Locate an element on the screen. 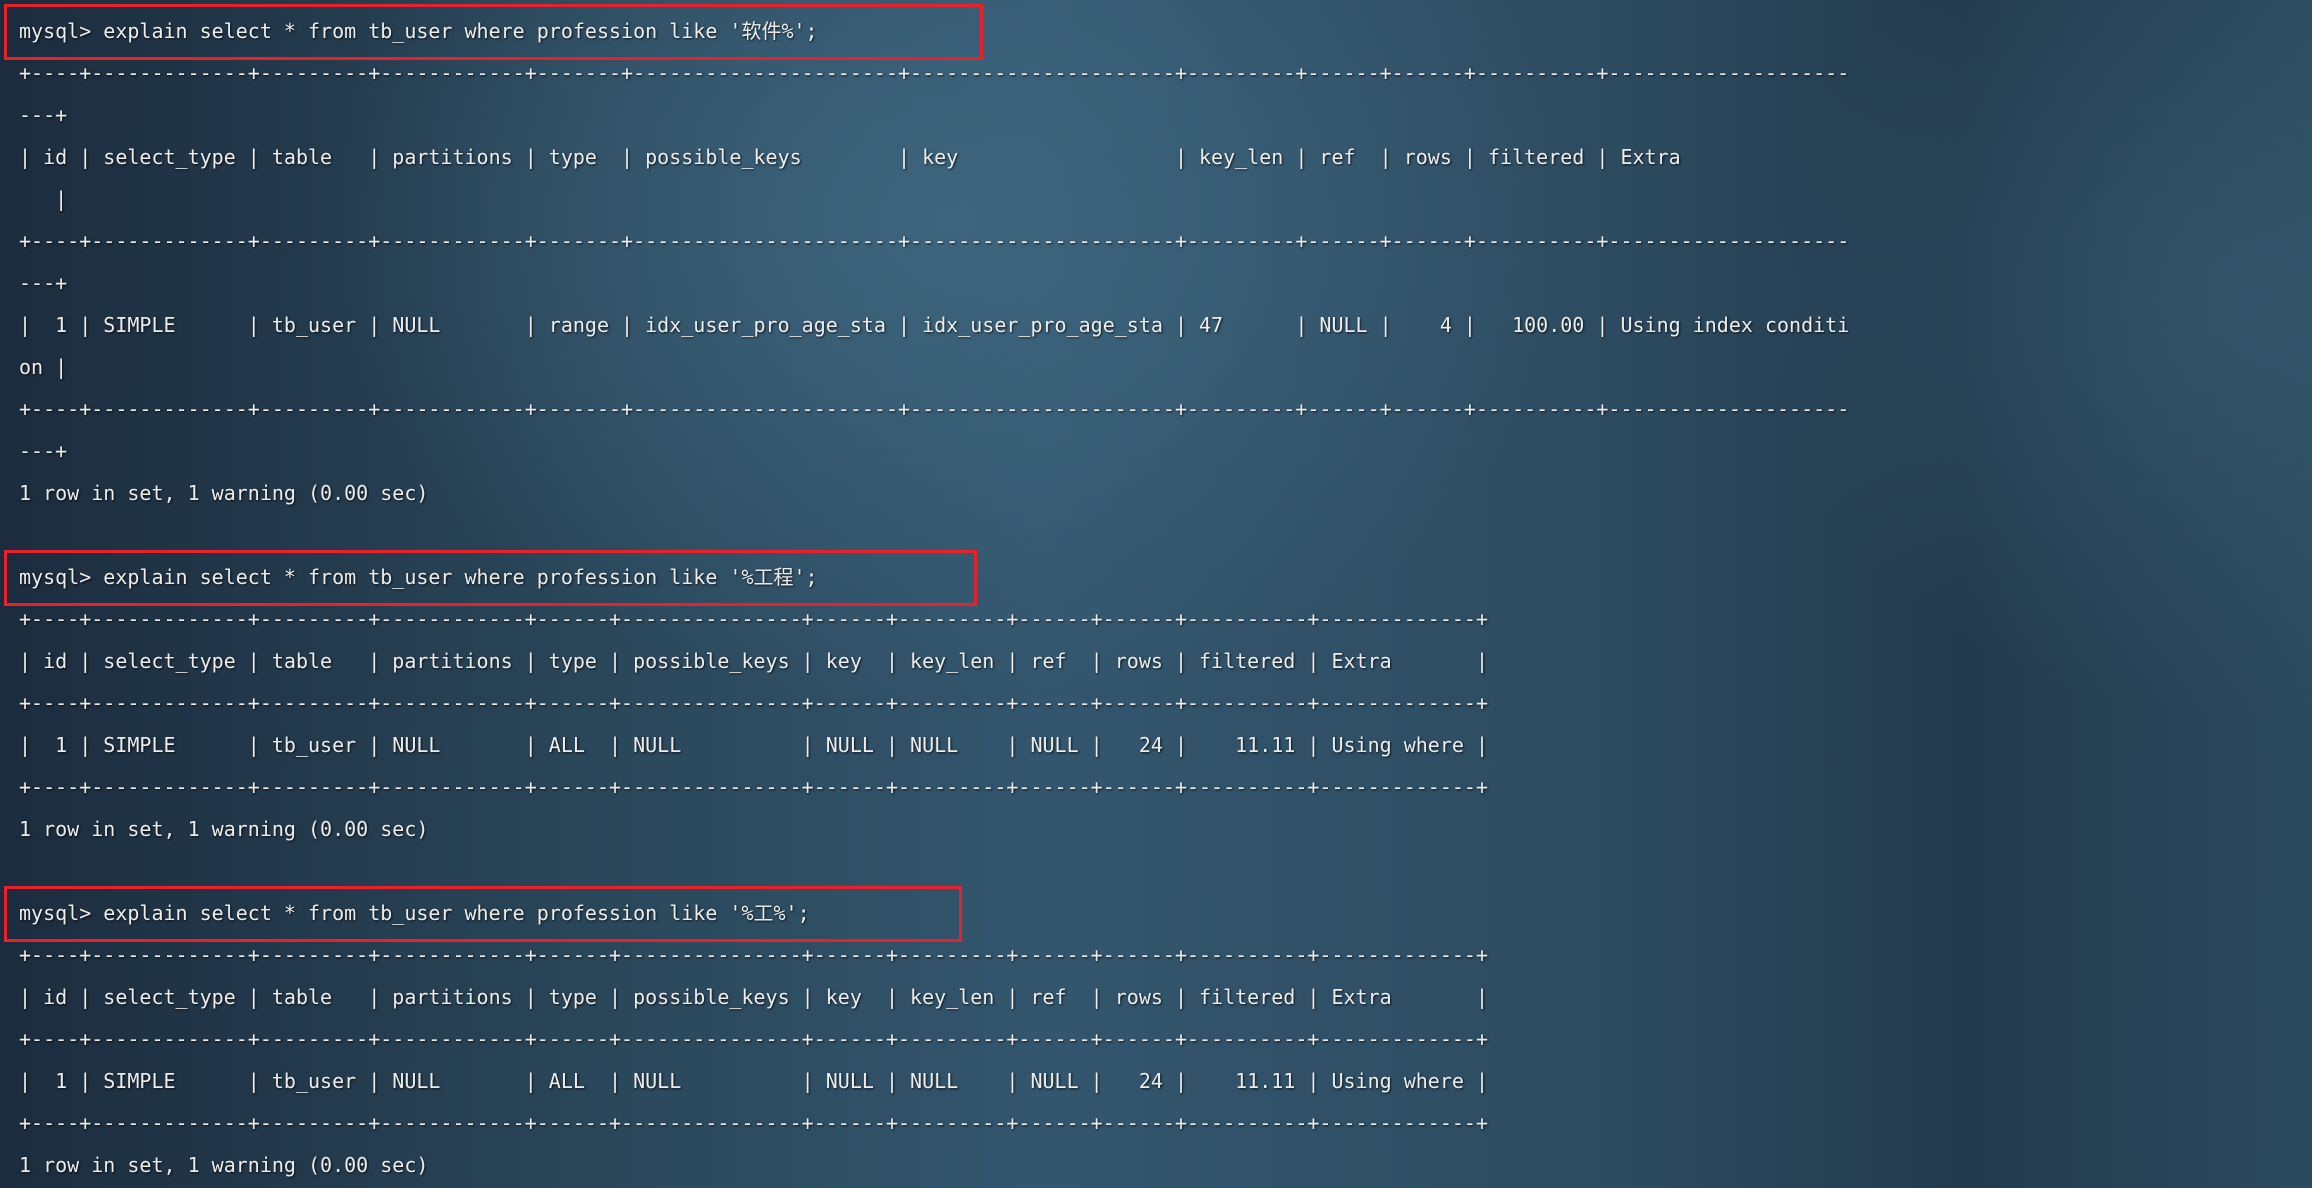 Image resolution: width=2312 pixels, height=1188 pixels. result-table-line: | is located at coordinates (43, 199).